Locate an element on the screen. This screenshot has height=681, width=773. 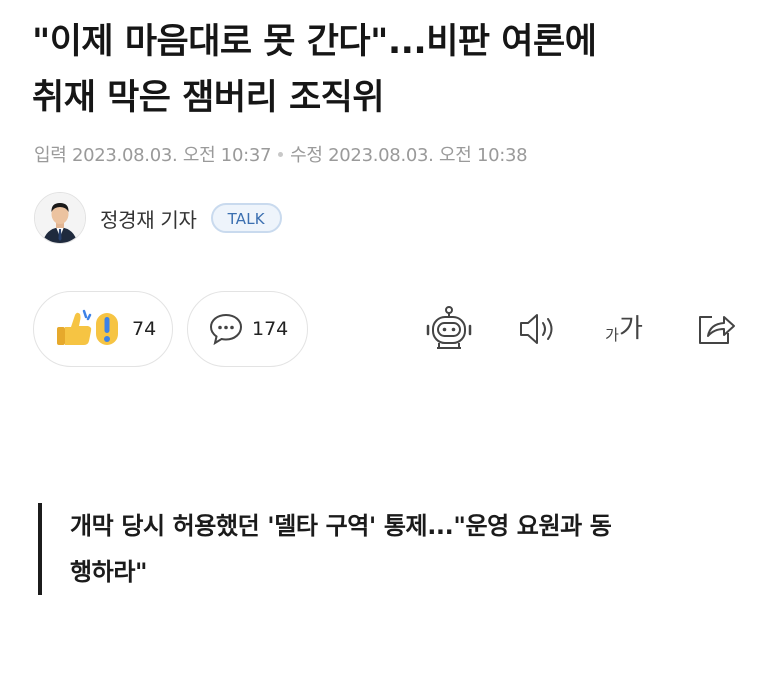
reaction-emoji-icon is located at coordinates (90, 329).